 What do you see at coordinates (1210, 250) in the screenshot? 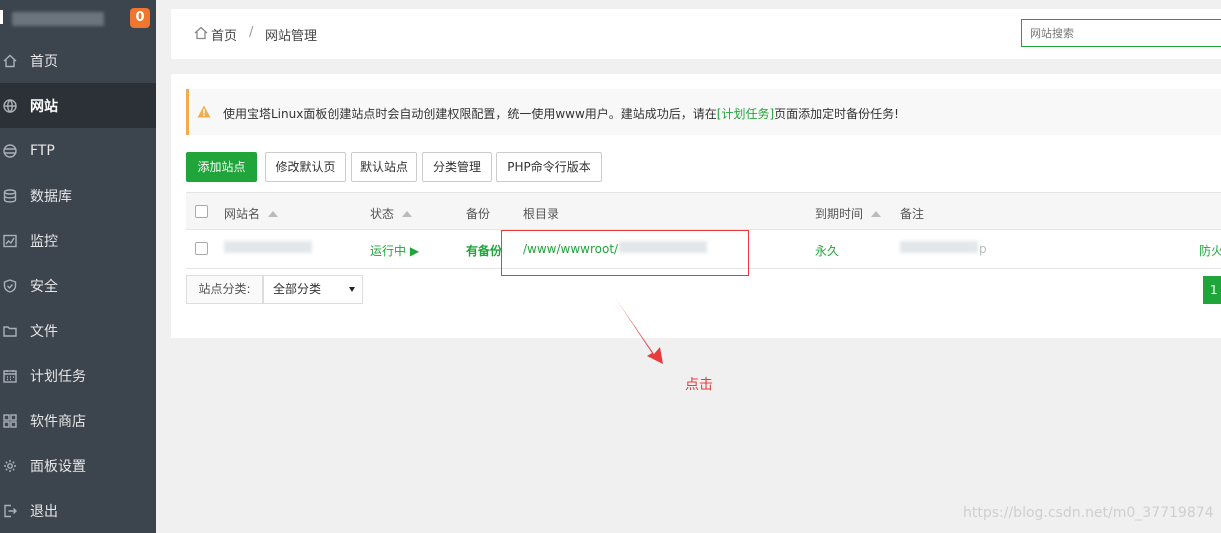
I see `firewall-link: 防火` at bounding box center [1210, 250].